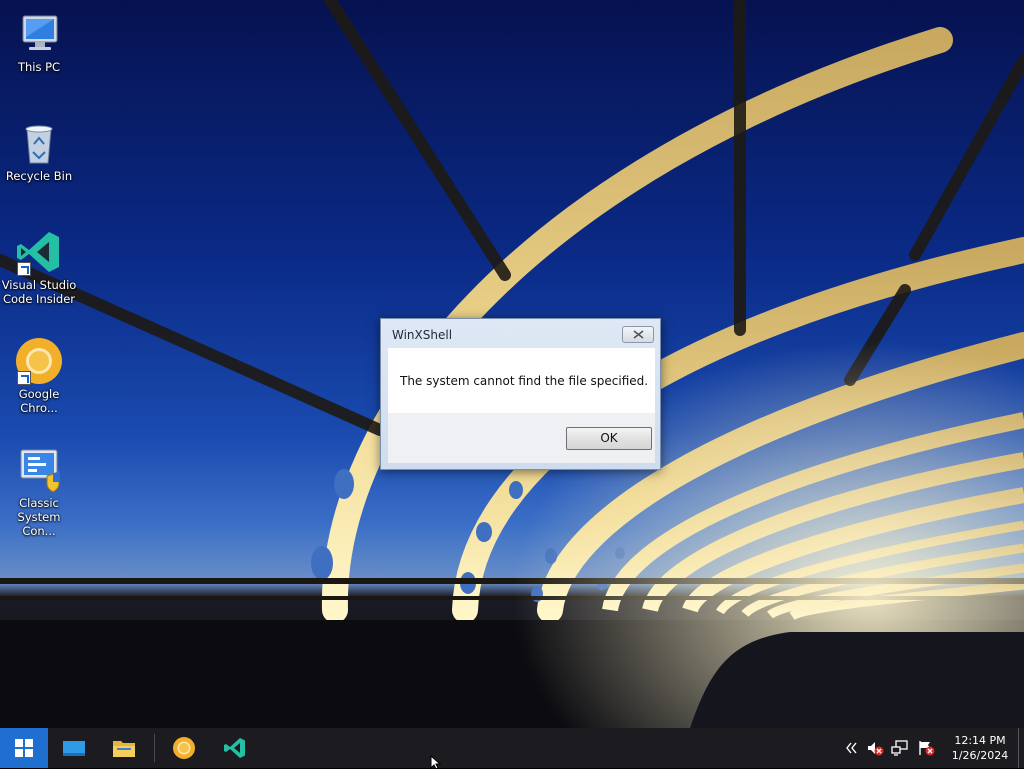 The height and width of the screenshot is (769, 1024). I want to click on clock-time: 12:14 PM, so click(980, 740).